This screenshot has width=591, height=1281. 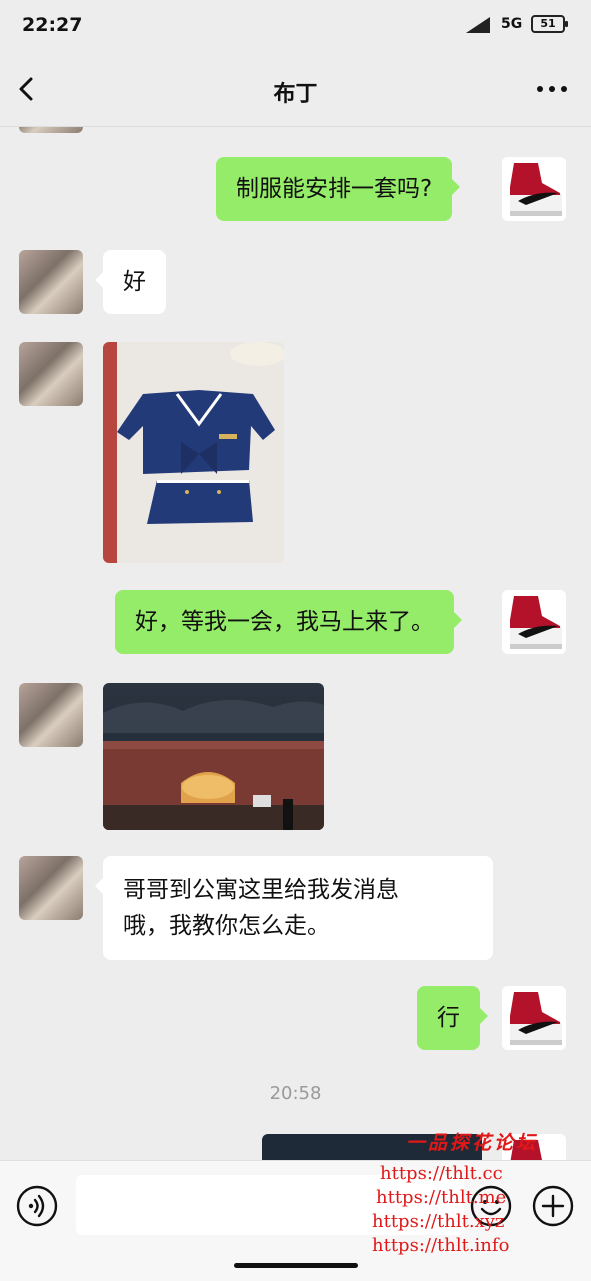 I want to click on status-time: 22:27, so click(x=52, y=25).